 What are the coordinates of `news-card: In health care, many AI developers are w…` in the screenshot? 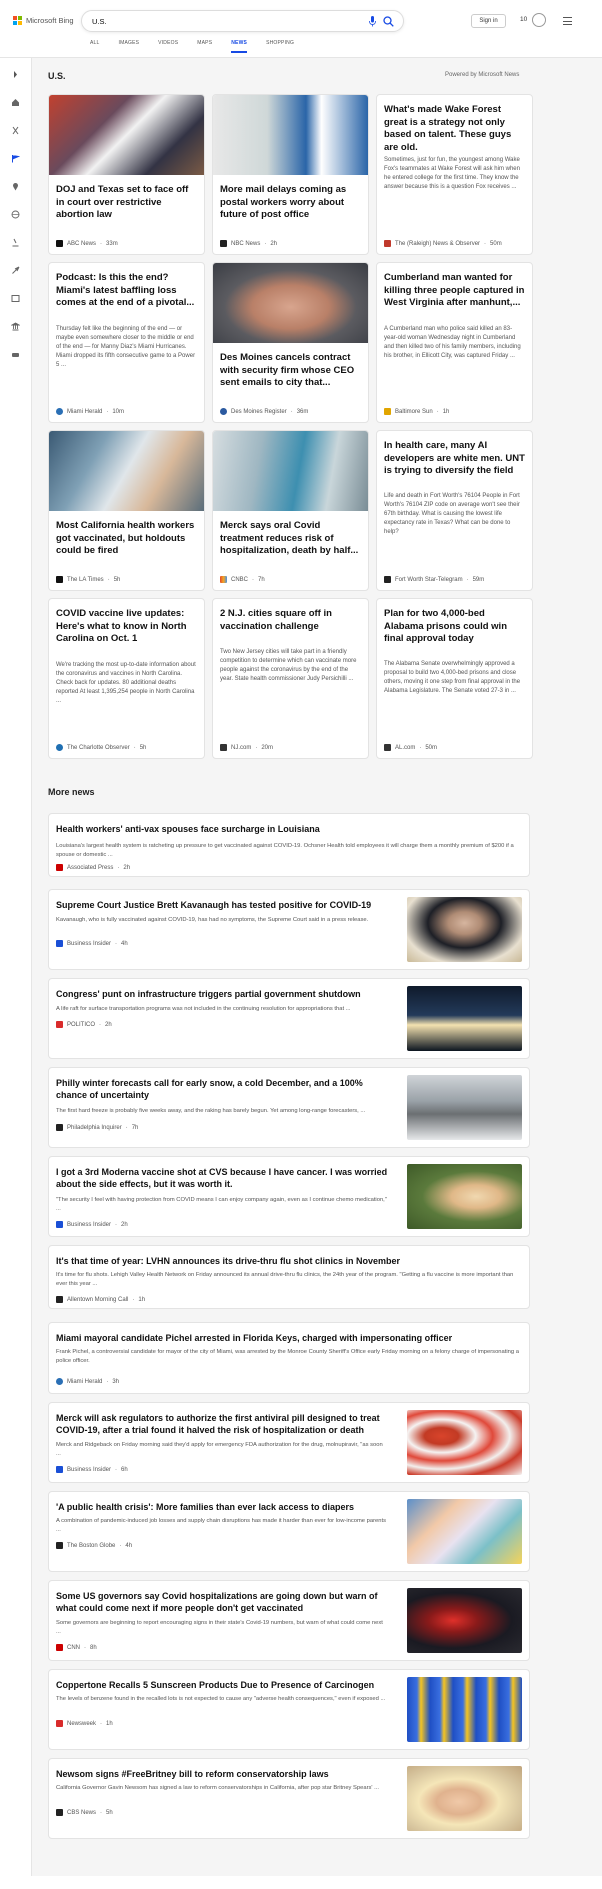 It's located at (454, 510).